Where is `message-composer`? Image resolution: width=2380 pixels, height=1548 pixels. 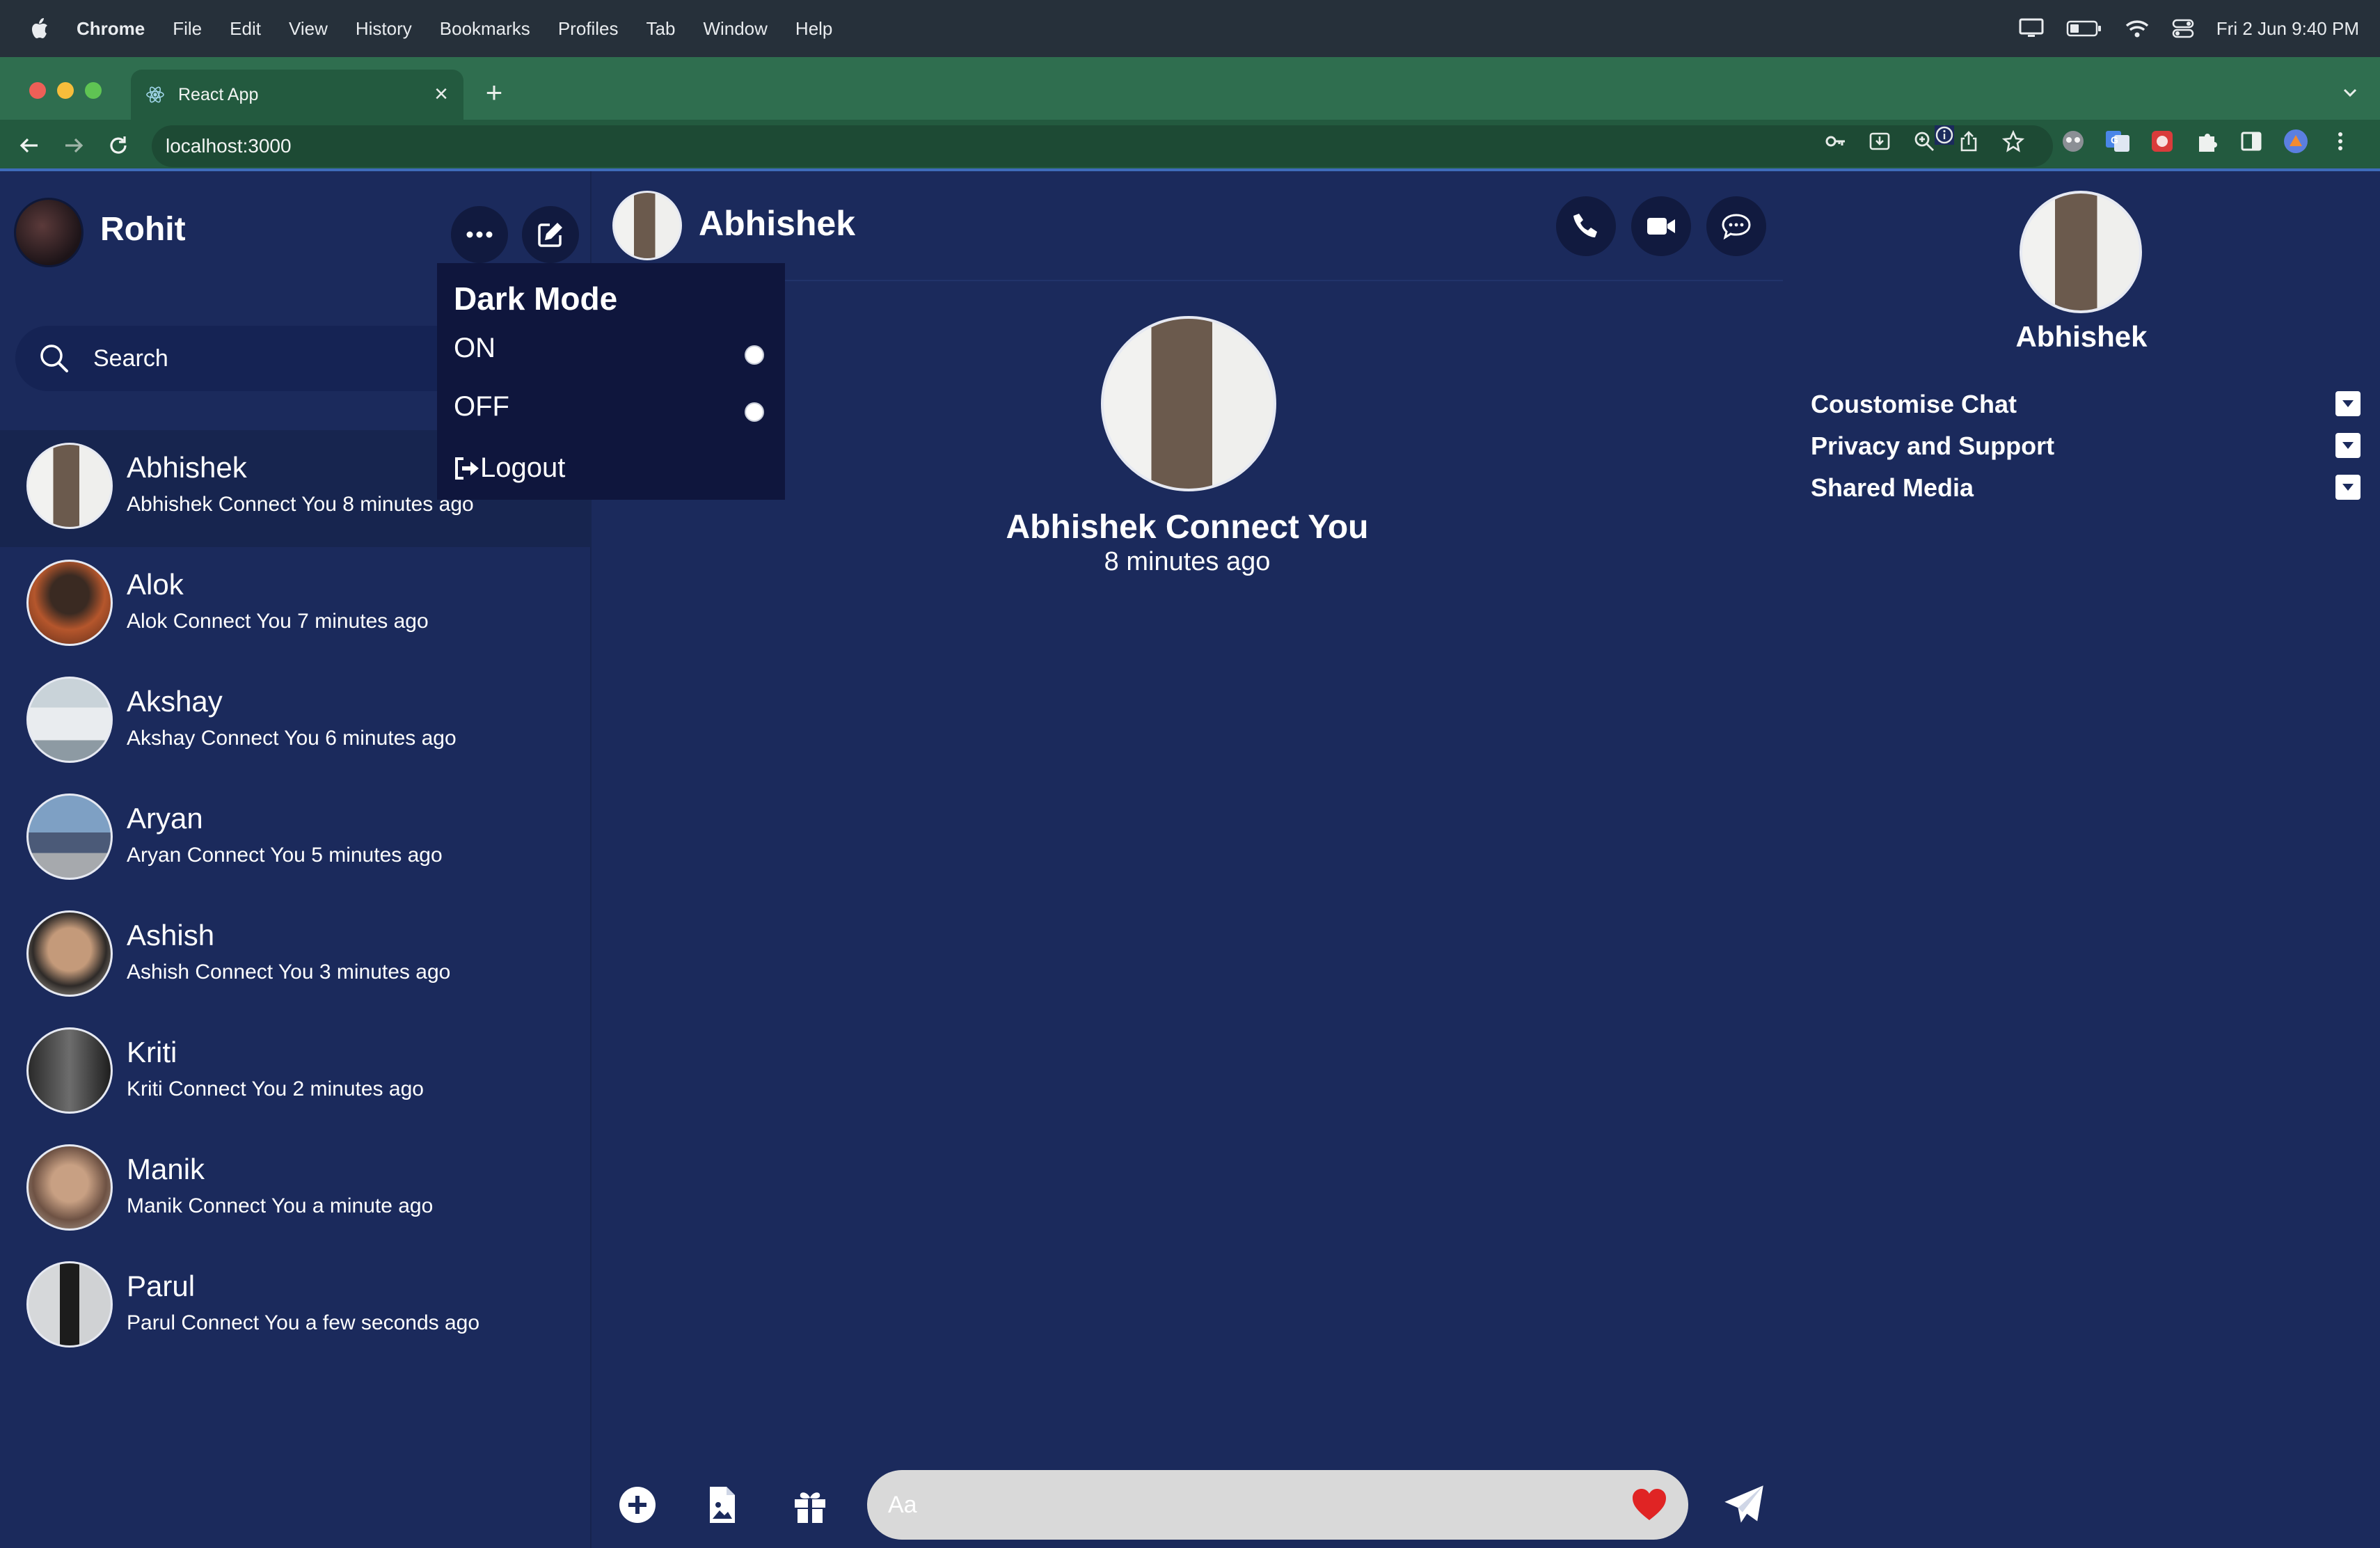
message-composer is located at coordinates (1187, 1505).